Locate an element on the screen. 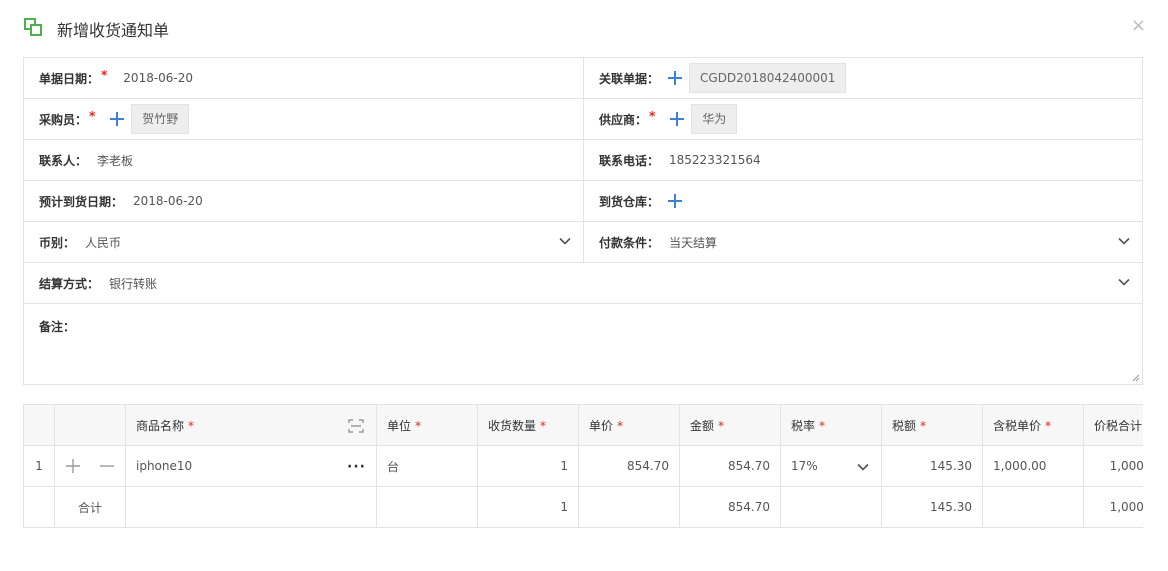 The width and height of the screenshot is (1168, 571). table-footer-row: 合计 1 854.70 145.30 1,000.00 is located at coordinates (583, 507).